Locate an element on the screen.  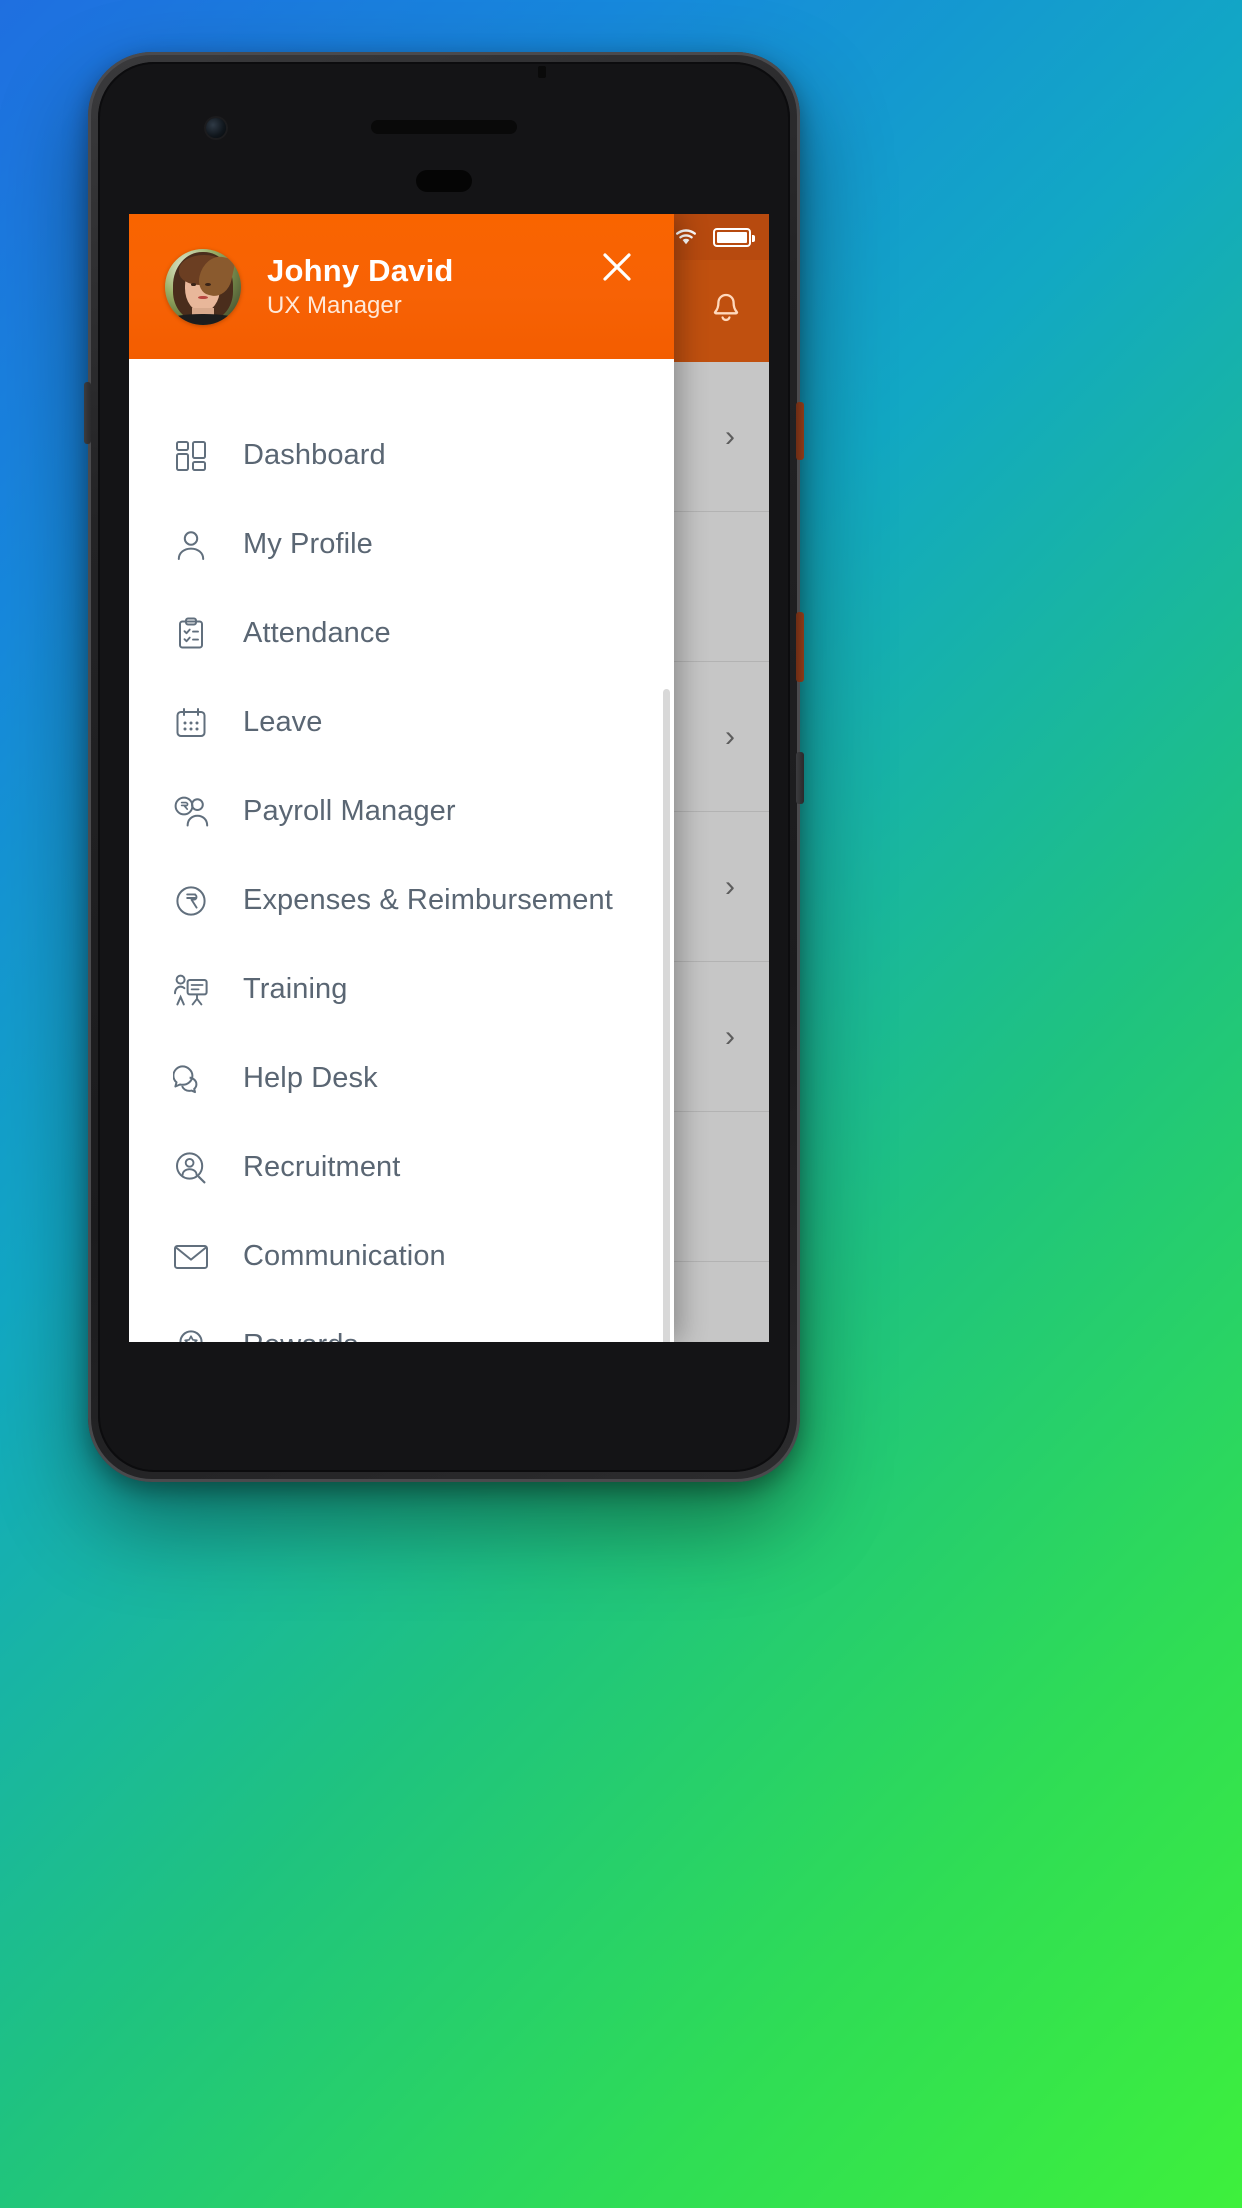
sidebar-item-label: Recruitment is located at coordinates (322, 1167).